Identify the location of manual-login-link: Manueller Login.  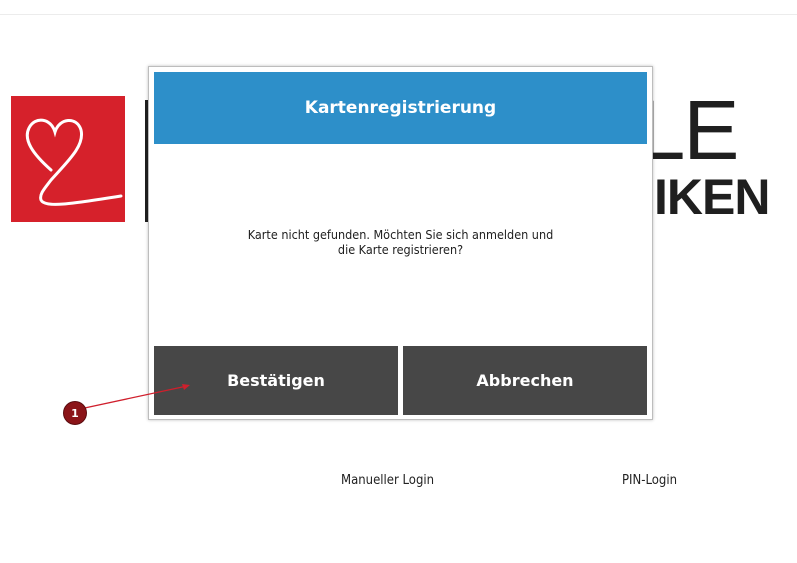
(387, 480).